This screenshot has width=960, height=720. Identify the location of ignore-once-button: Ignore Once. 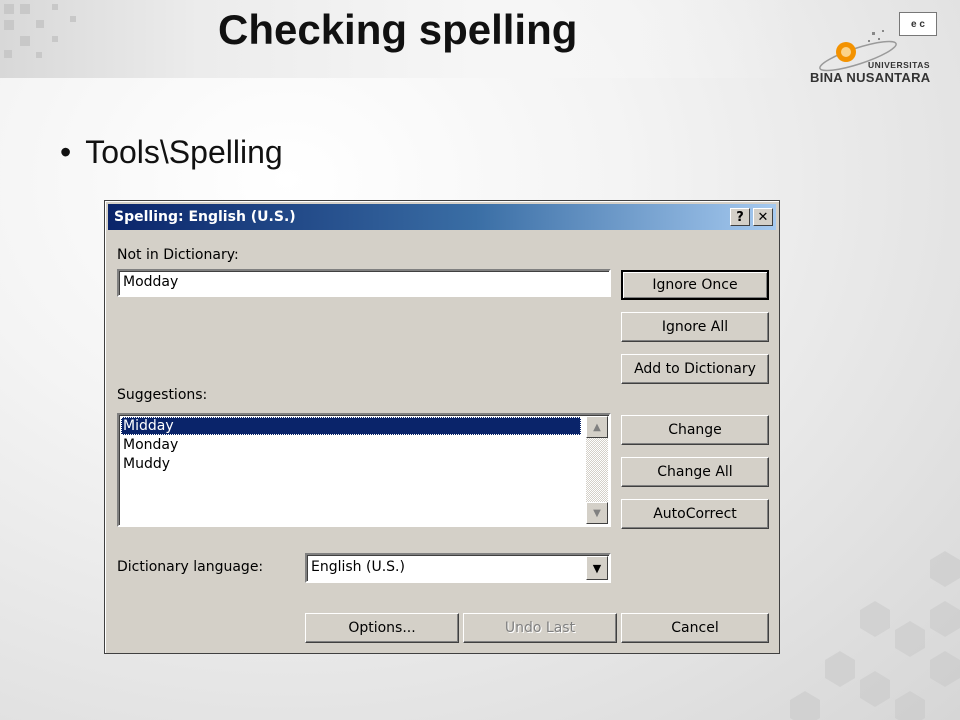
(695, 285).